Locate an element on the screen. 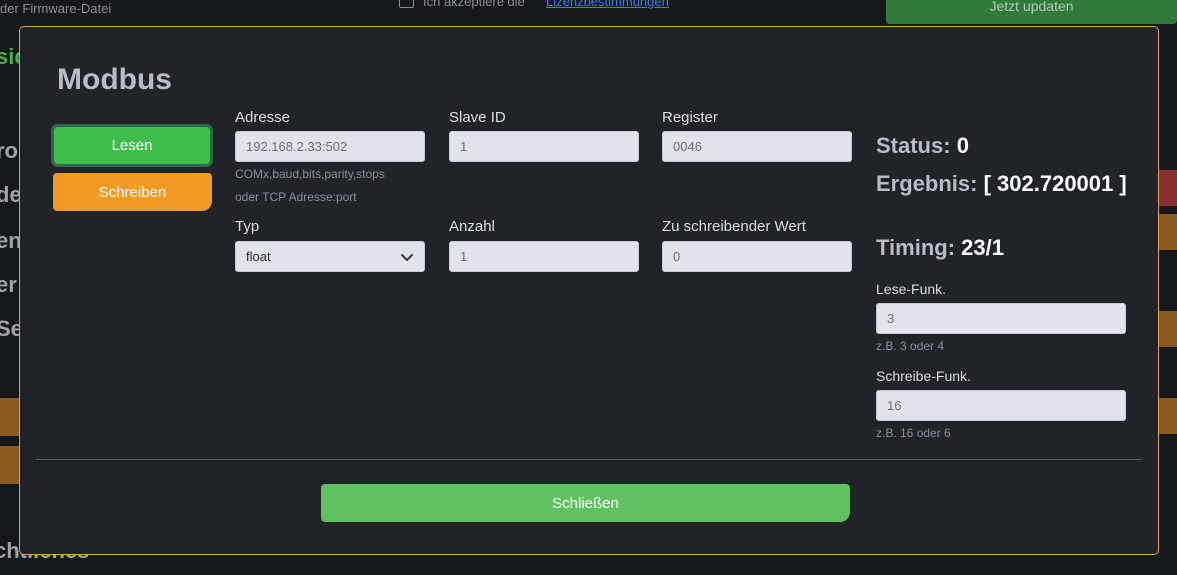 The width and height of the screenshot is (1177, 575). count-input: 1 is located at coordinates (544, 256).